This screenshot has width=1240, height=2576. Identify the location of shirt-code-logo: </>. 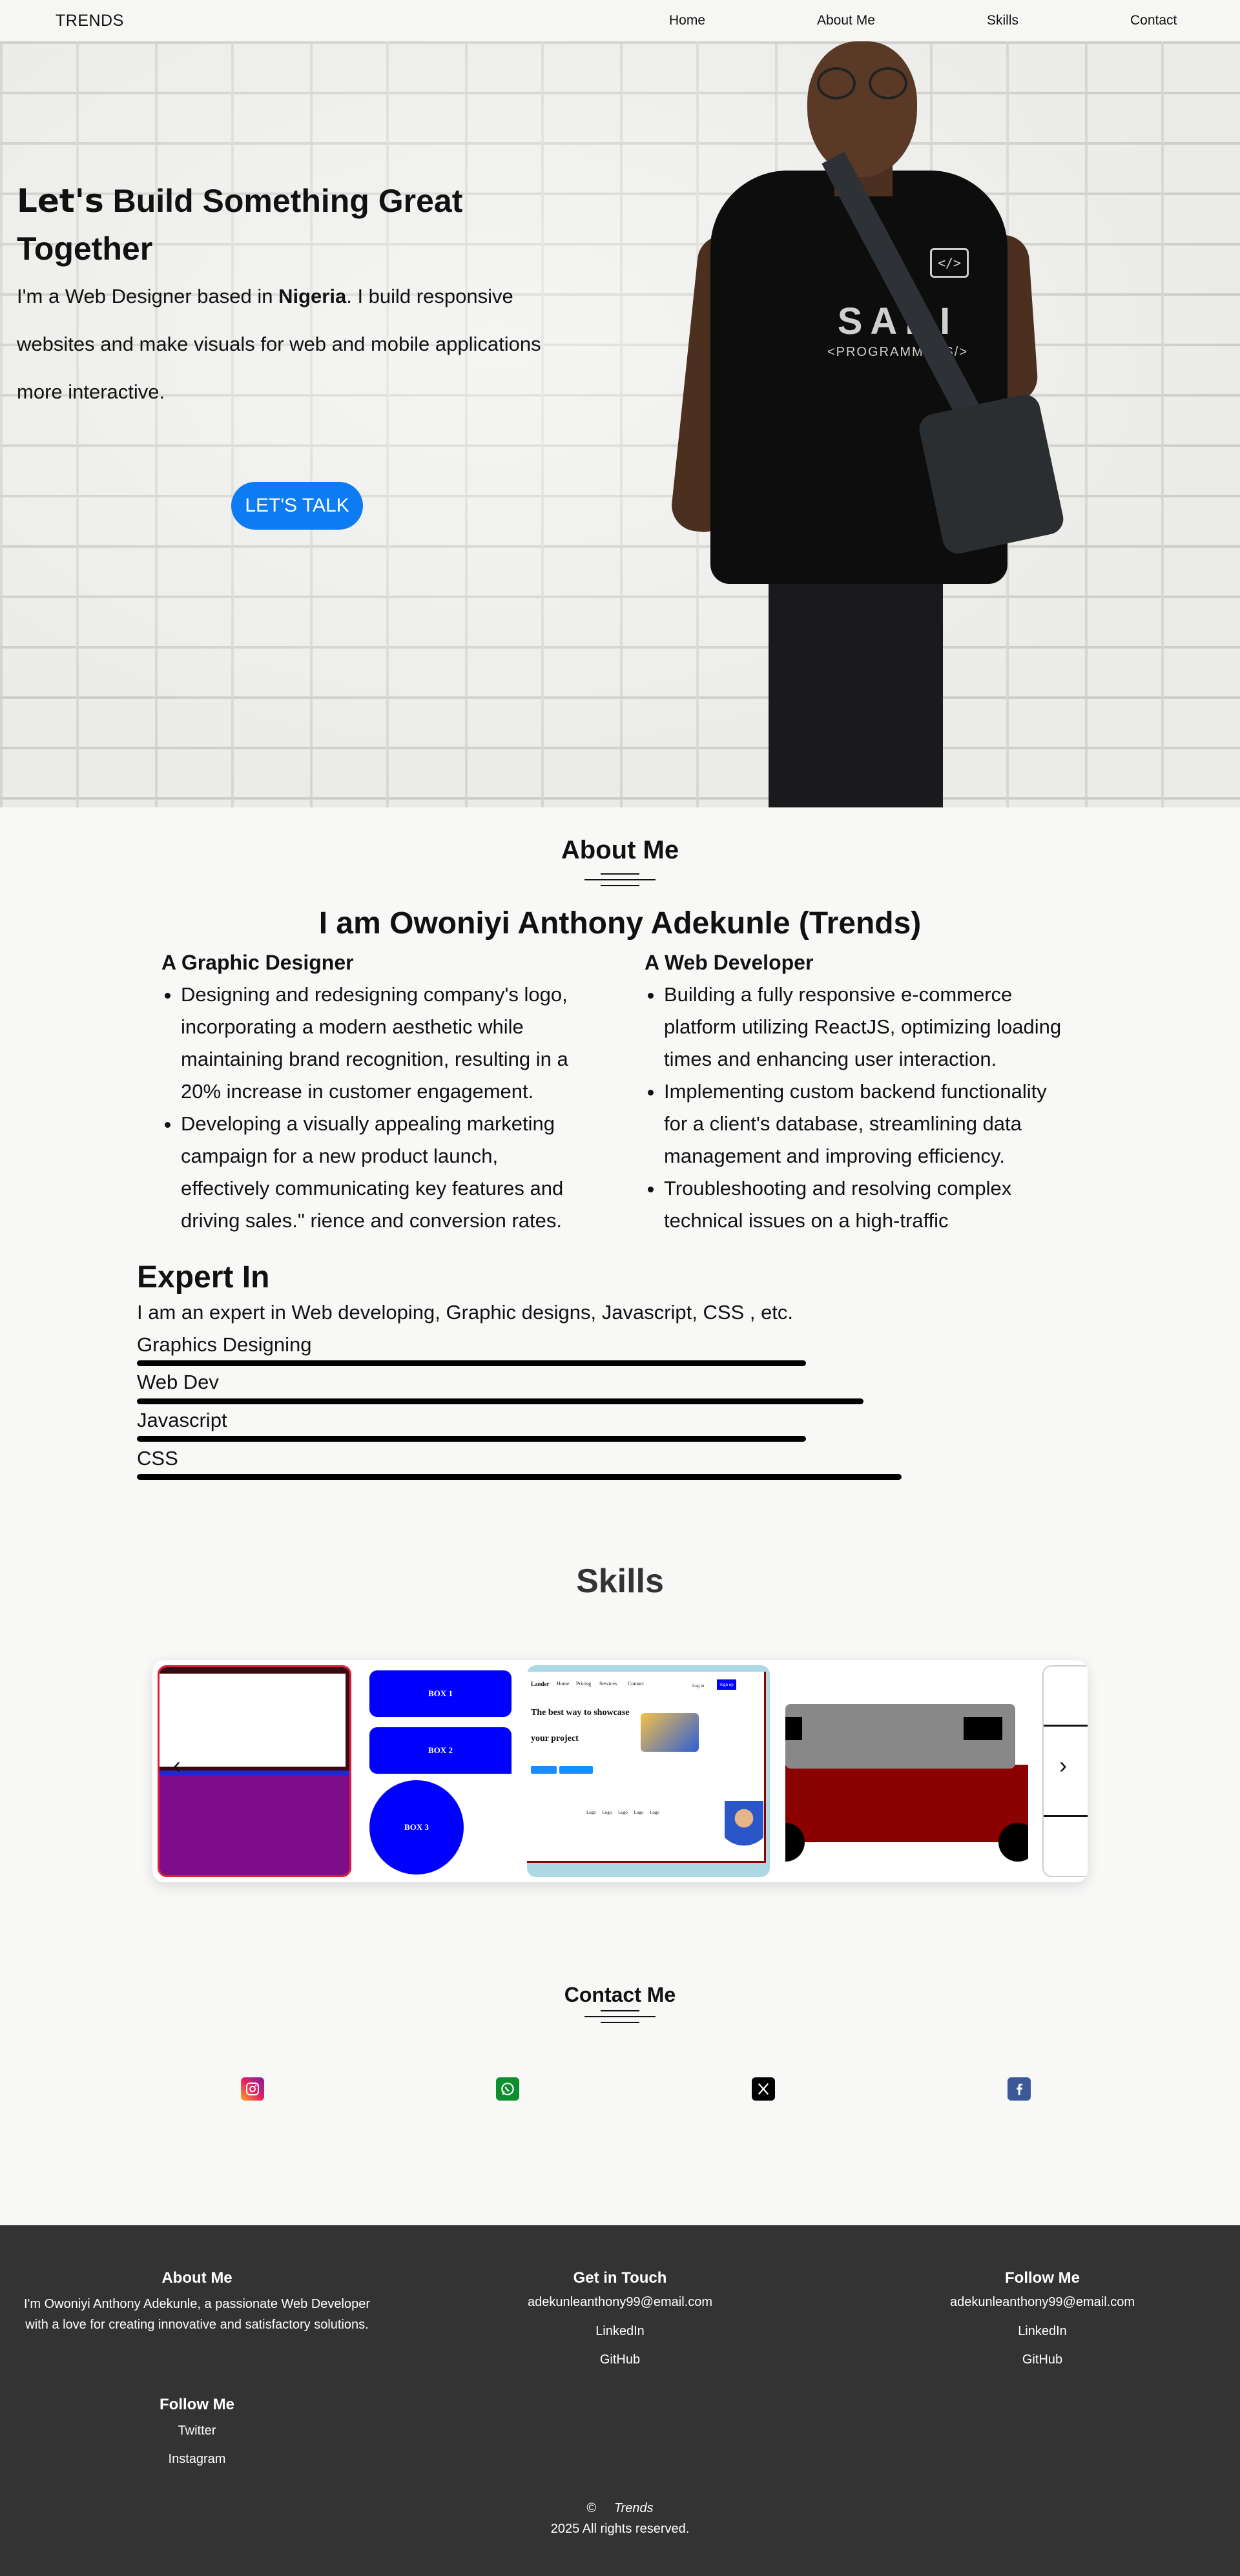
(950, 263).